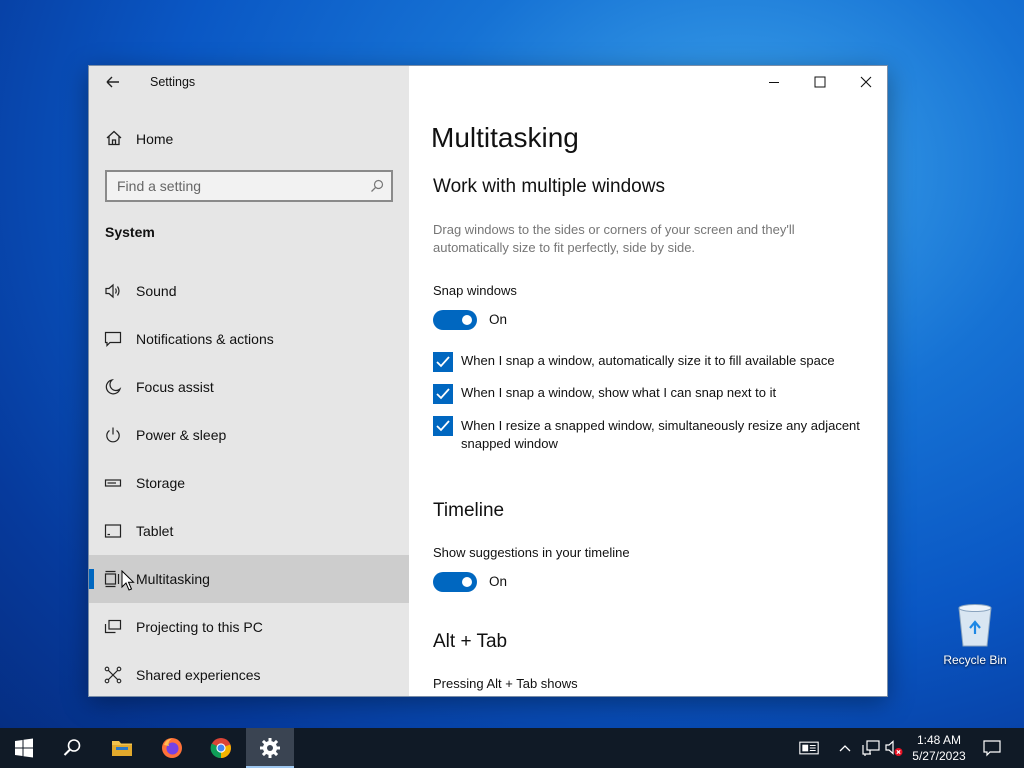  What do you see at coordinates (809, 748) in the screenshot?
I see `news-widget-icon` at bounding box center [809, 748].